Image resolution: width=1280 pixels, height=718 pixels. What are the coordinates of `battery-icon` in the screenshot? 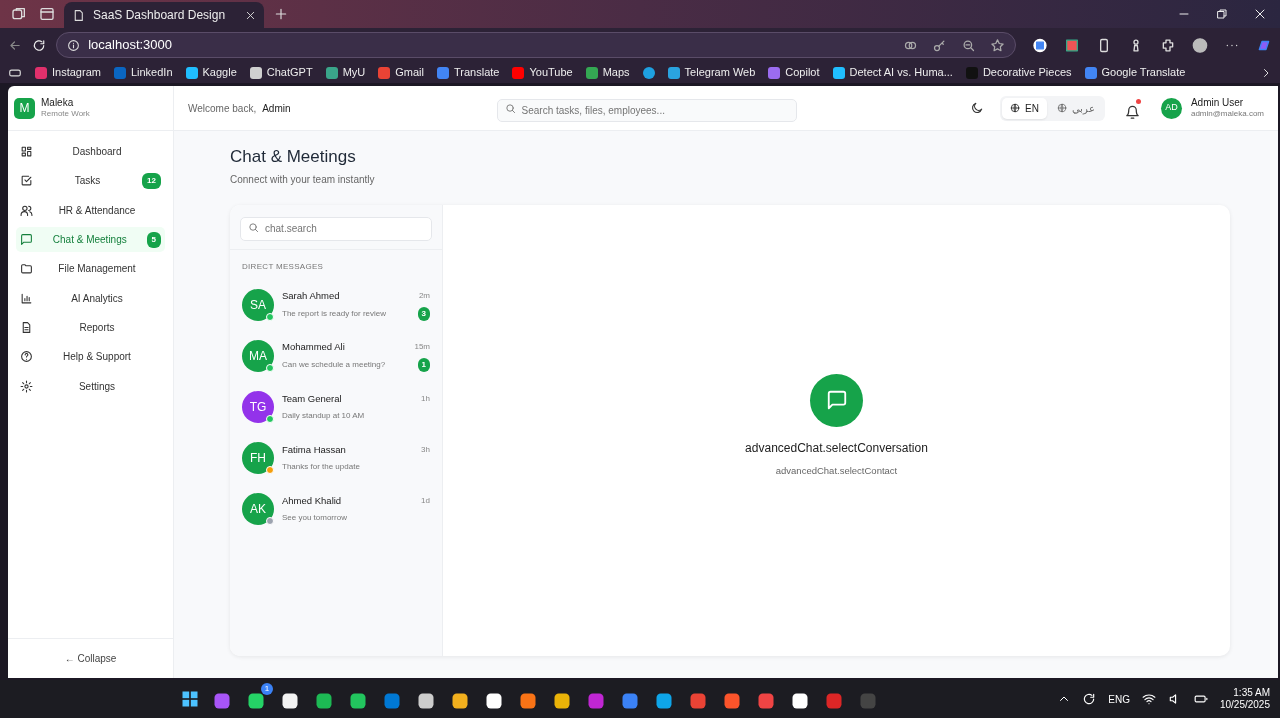 It's located at (1200, 699).